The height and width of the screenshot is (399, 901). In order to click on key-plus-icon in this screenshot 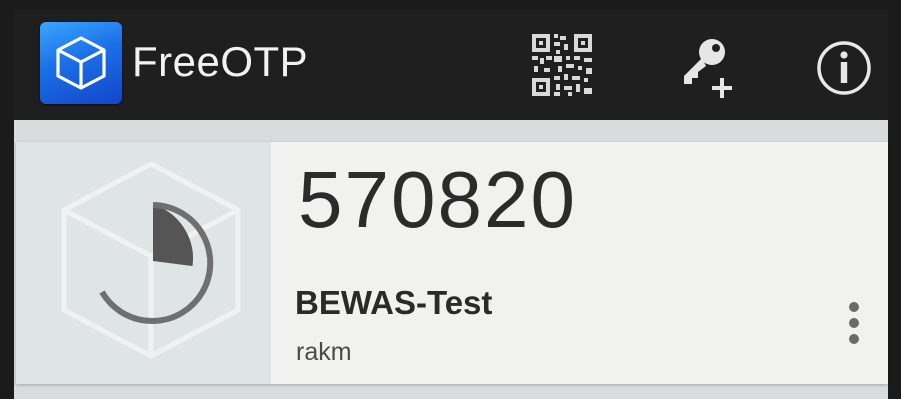, I will do `click(708, 67)`.